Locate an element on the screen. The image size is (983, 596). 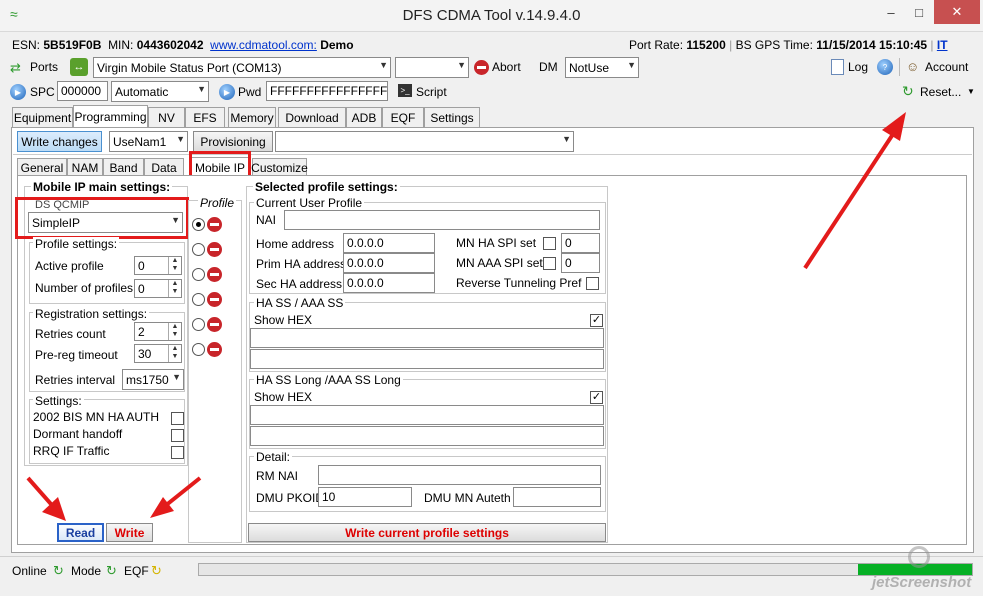
arrow-to-read is located at coordinates (46, 498).